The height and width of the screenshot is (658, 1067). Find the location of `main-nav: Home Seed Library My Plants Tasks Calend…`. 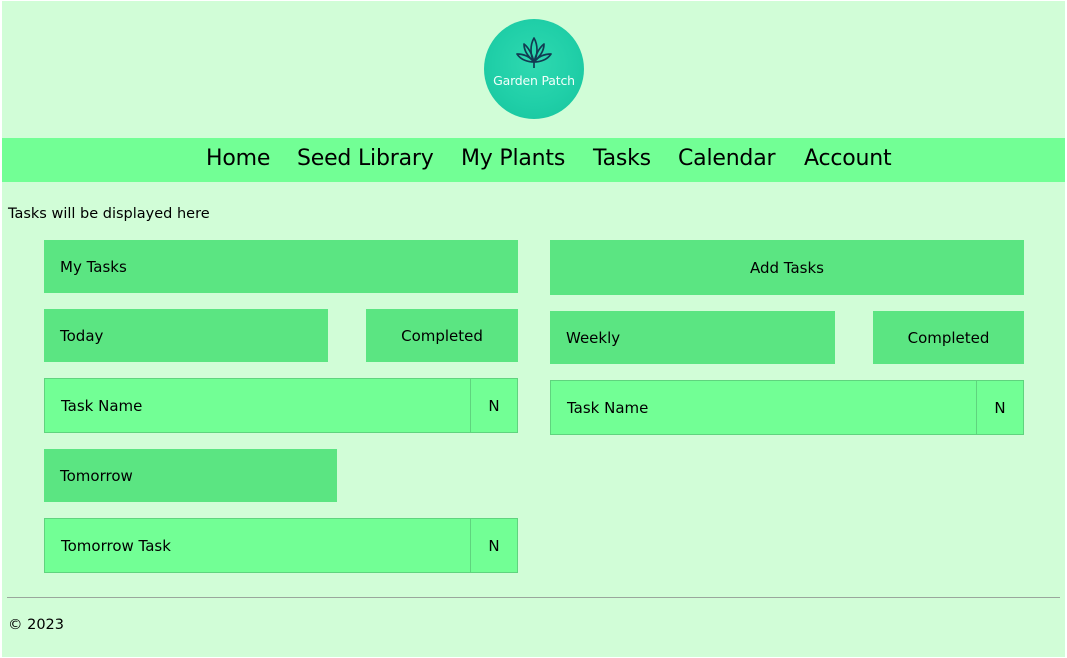

main-nav: Home Seed Library My Plants Tasks Calend… is located at coordinates (533, 160).